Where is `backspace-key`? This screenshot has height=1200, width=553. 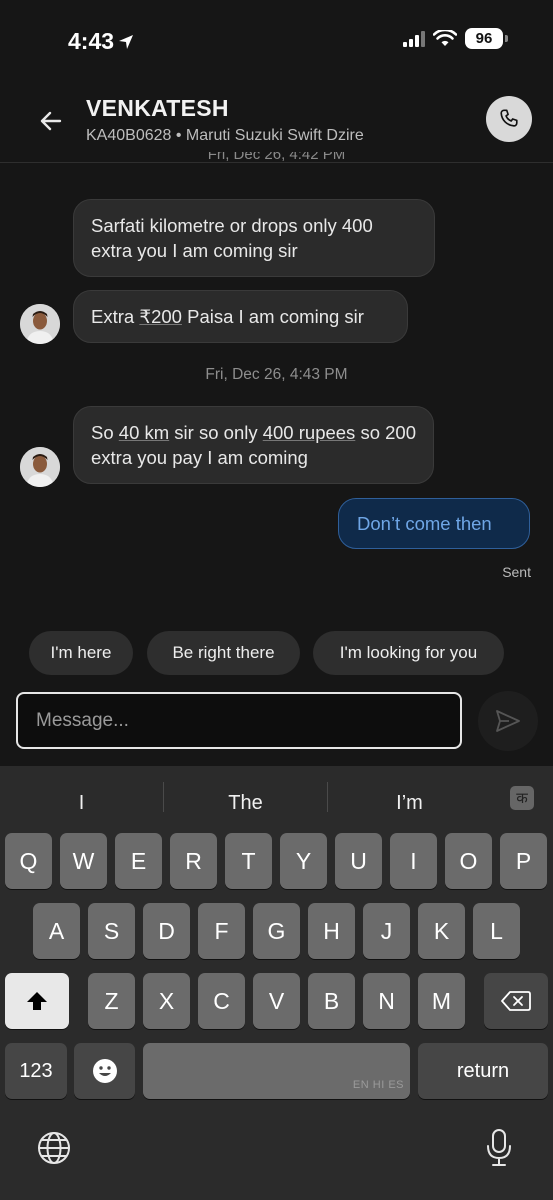 backspace-key is located at coordinates (516, 1001).